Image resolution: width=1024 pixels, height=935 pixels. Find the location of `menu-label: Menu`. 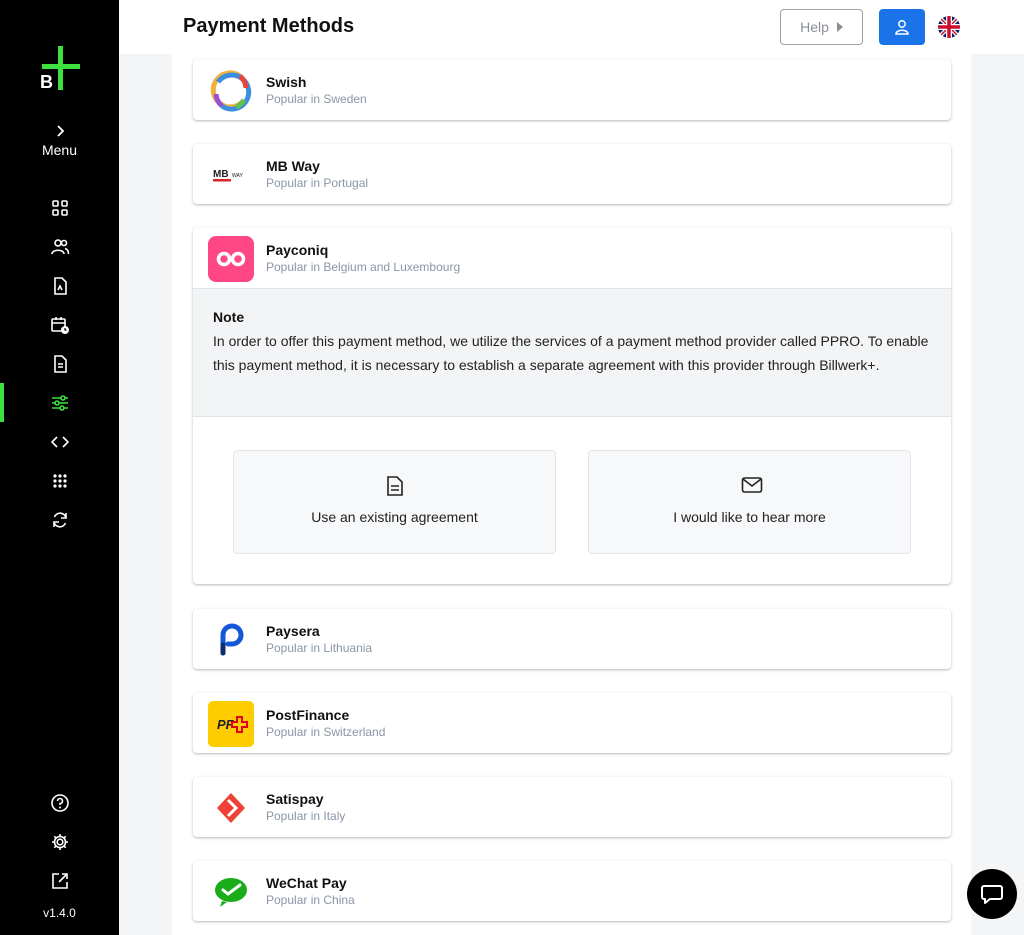

menu-label: Menu is located at coordinates (59, 150).